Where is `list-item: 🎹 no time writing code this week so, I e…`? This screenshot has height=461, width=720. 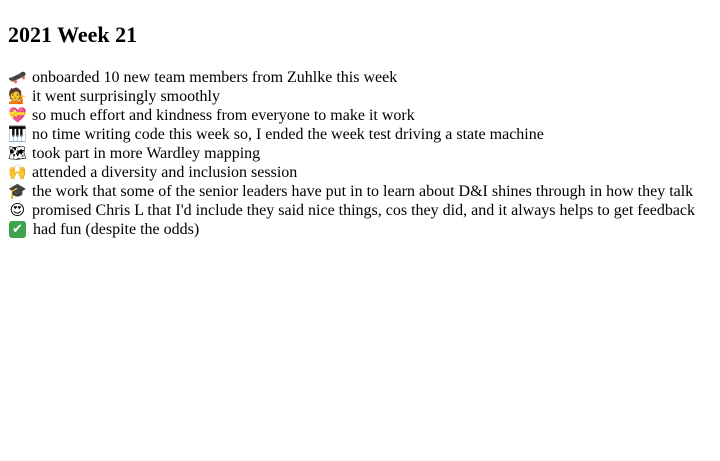 list-item: 🎹 no time writing code this week so, I e… is located at coordinates (360, 134).